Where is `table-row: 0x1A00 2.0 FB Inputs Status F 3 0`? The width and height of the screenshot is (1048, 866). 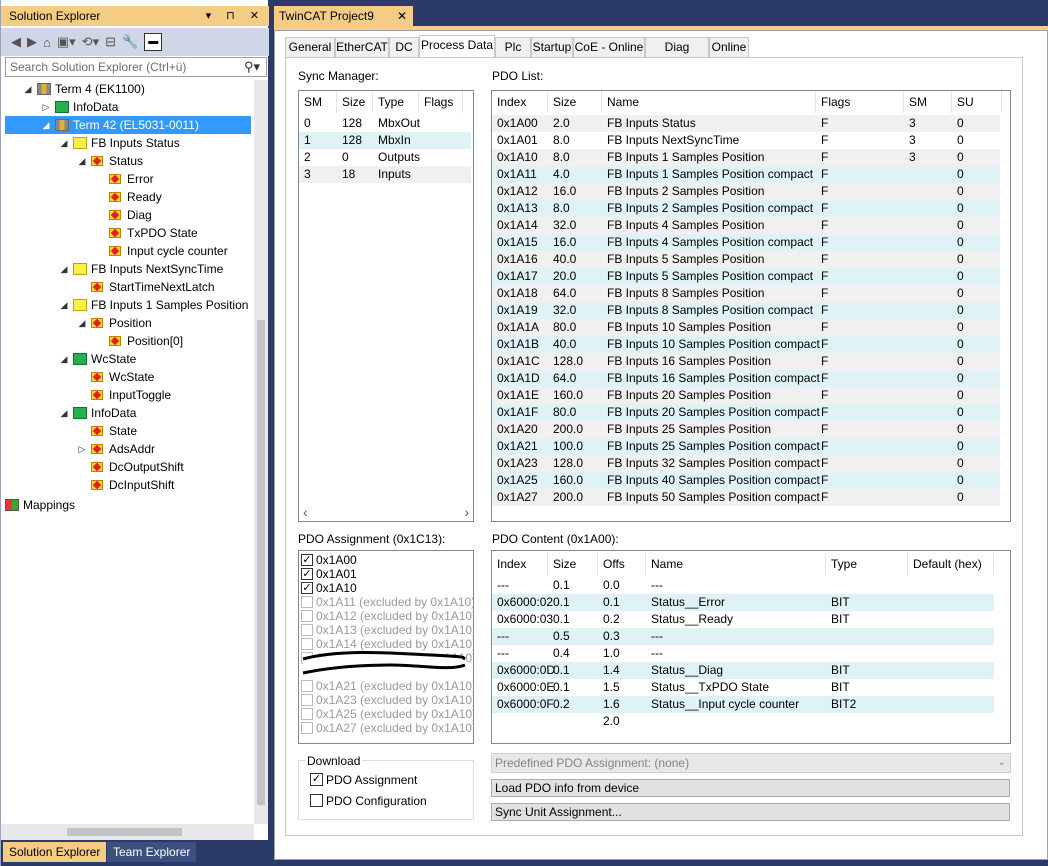
table-row: 0x1A00 2.0 FB Inputs Status F 3 0 is located at coordinates (746, 123).